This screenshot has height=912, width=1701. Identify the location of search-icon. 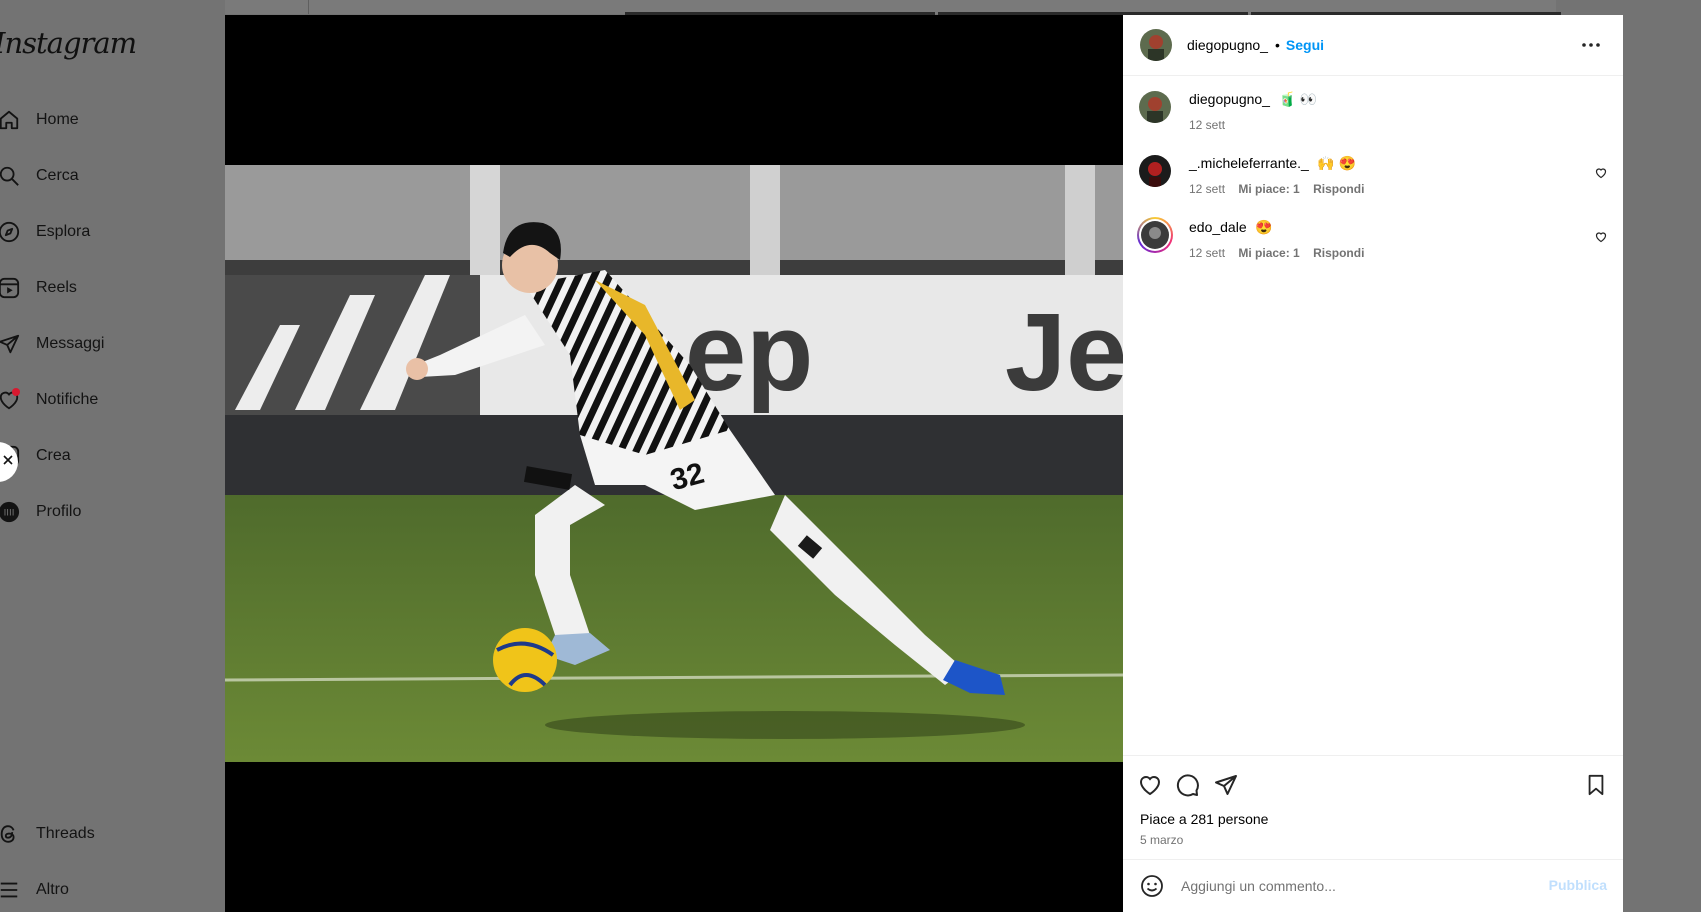
(10, 176).